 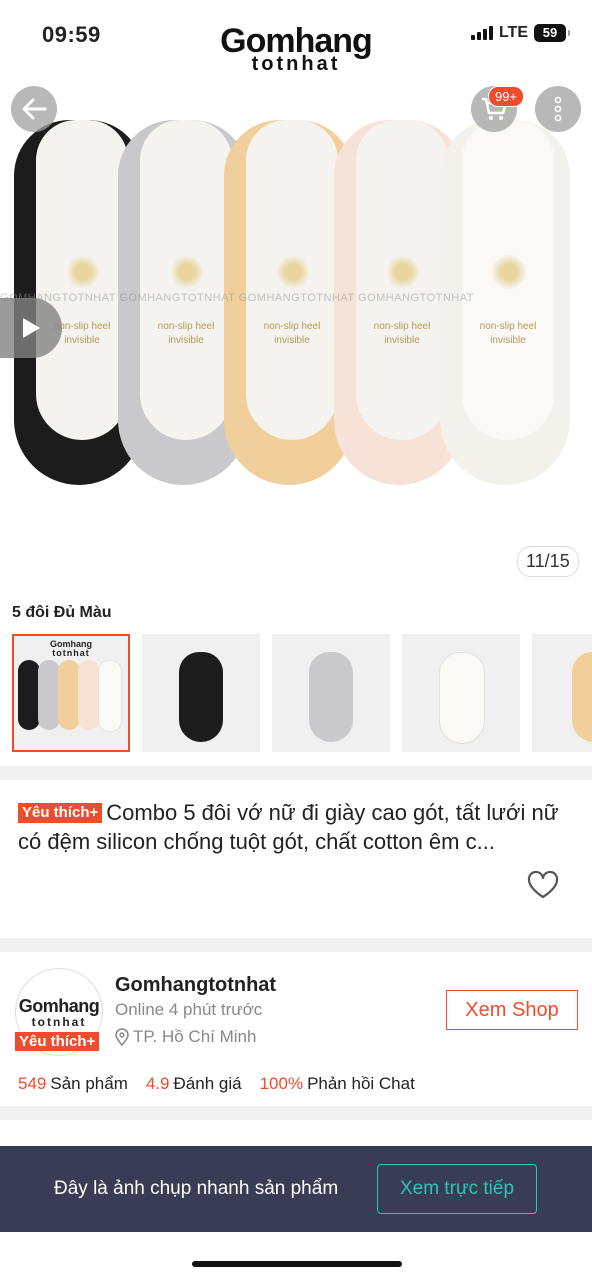 I want to click on more-button, so click(x=558, y=109).